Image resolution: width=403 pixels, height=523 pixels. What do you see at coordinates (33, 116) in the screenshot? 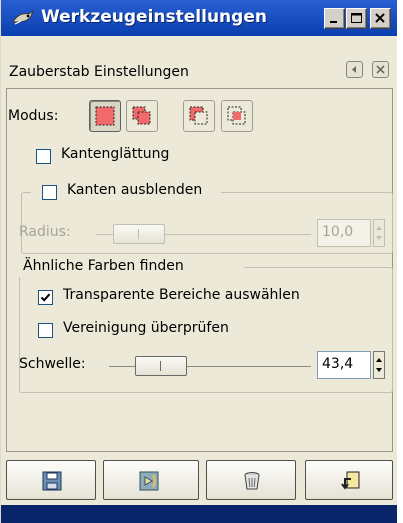
I see `modus-label: Modus:` at bounding box center [33, 116].